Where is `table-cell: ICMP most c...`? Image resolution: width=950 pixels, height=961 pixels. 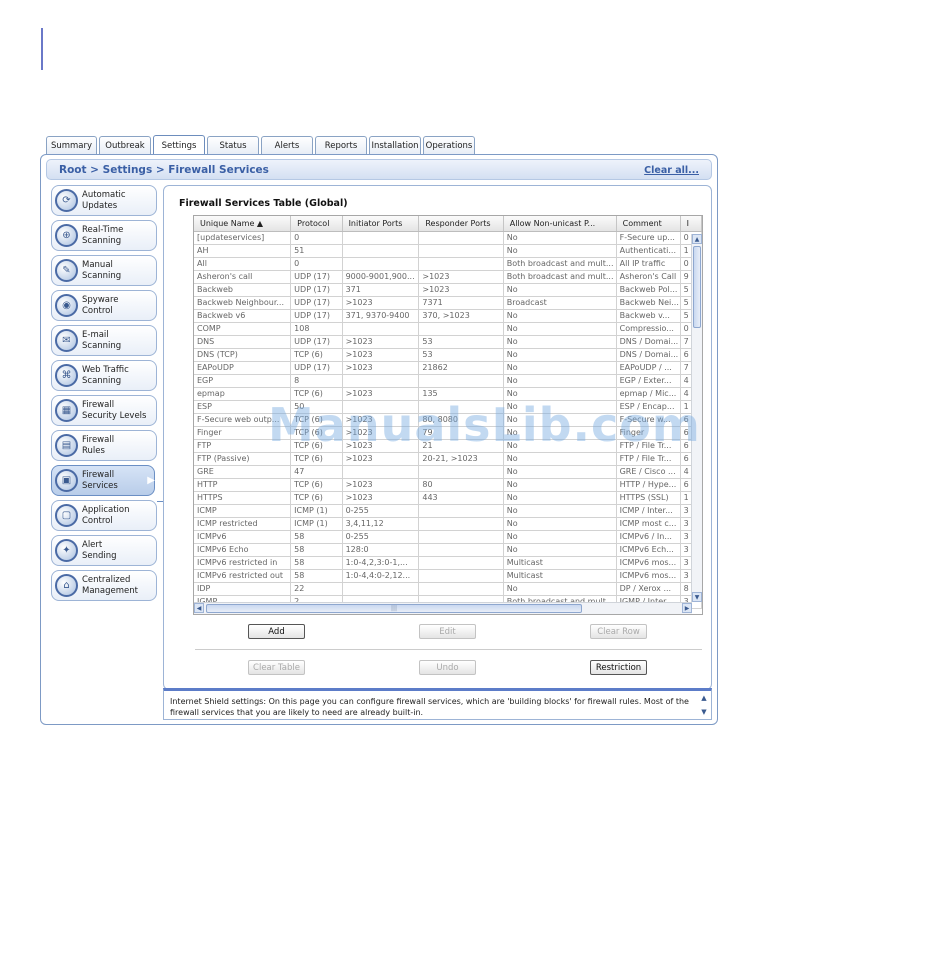 table-cell: ICMP most c... is located at coordinates (648, 524).